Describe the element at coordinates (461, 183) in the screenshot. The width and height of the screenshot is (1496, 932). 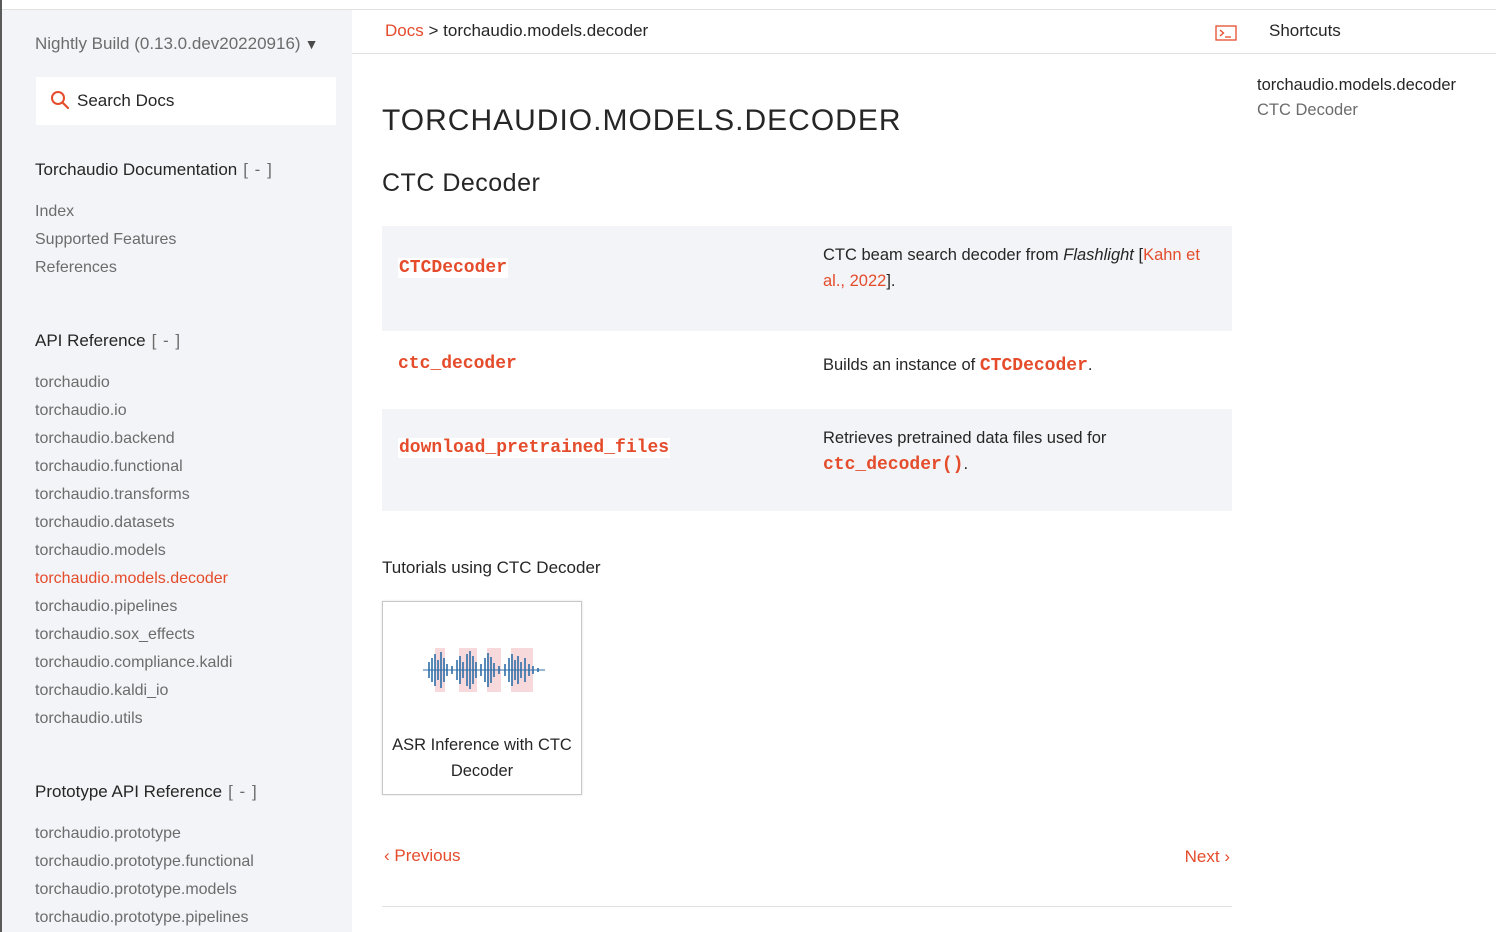
I see `section-title: CTC Decoder` at that location.